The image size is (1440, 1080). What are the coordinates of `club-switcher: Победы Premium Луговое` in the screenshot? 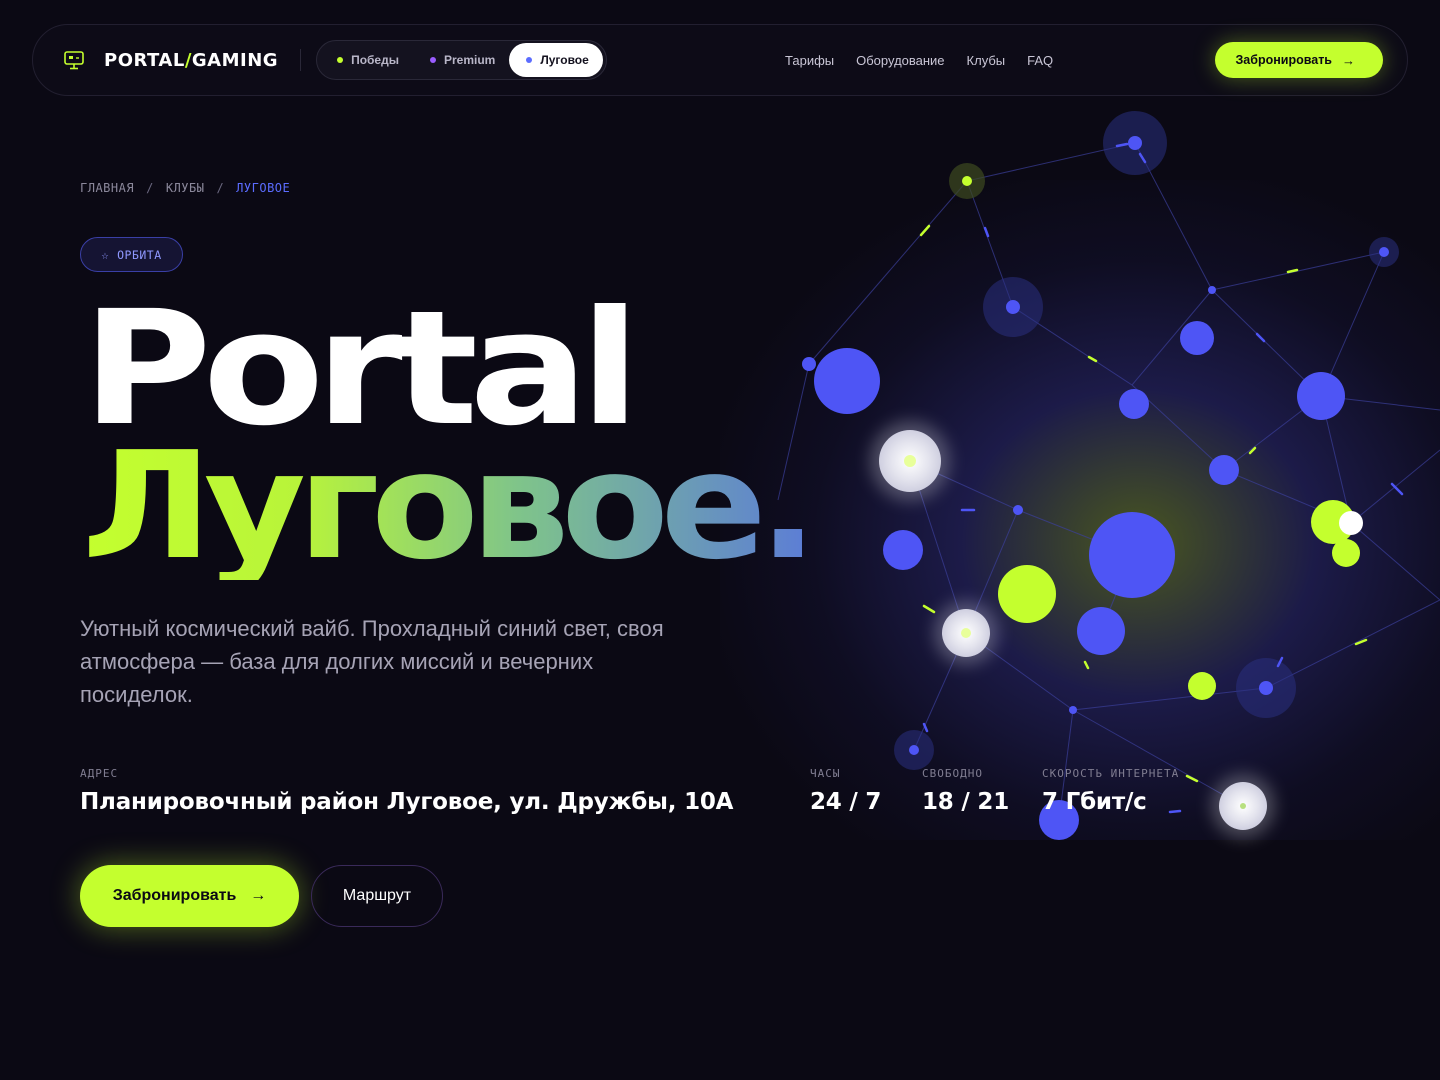 It's located at (461, 60).